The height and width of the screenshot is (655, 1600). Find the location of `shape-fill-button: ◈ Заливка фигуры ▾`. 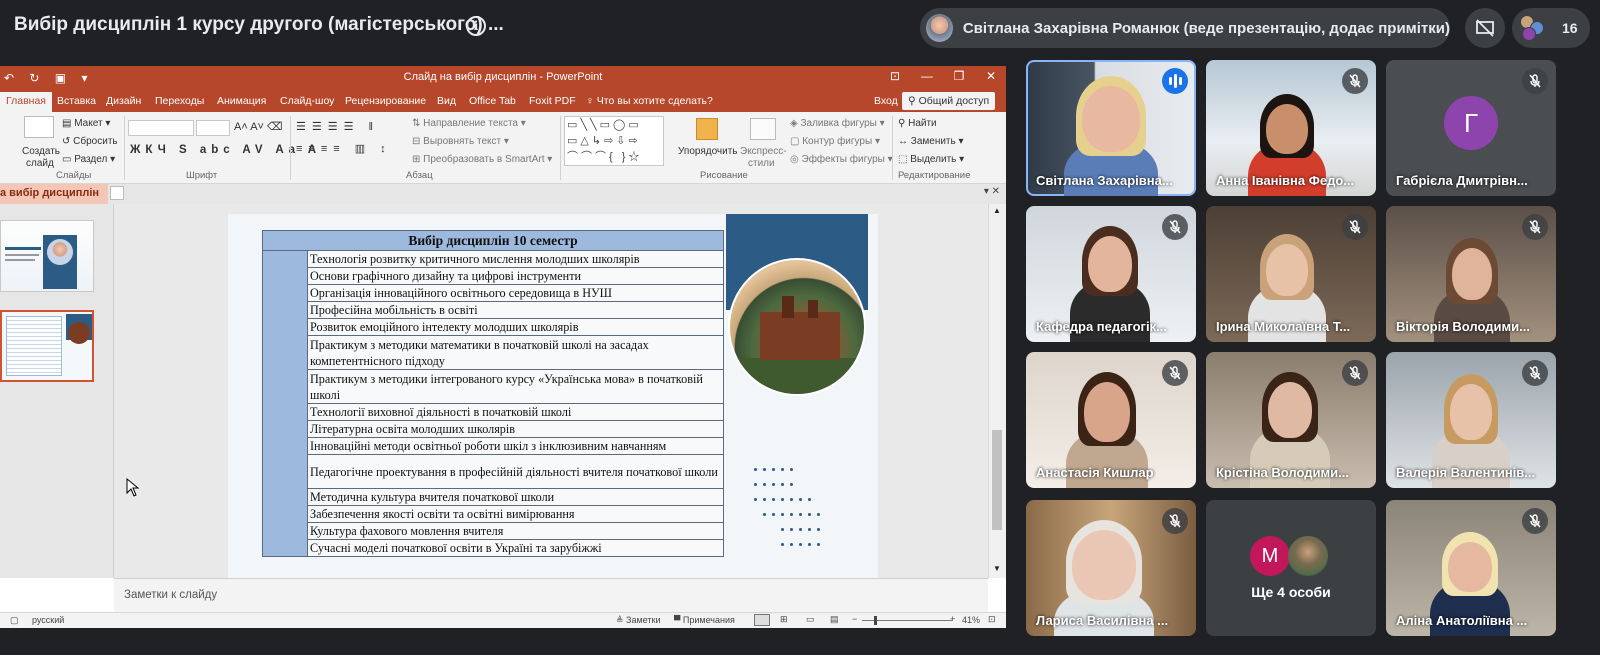

shape-fill-button: ◈ Заливка фигуры ▾ is located at coordinates (837, 123).